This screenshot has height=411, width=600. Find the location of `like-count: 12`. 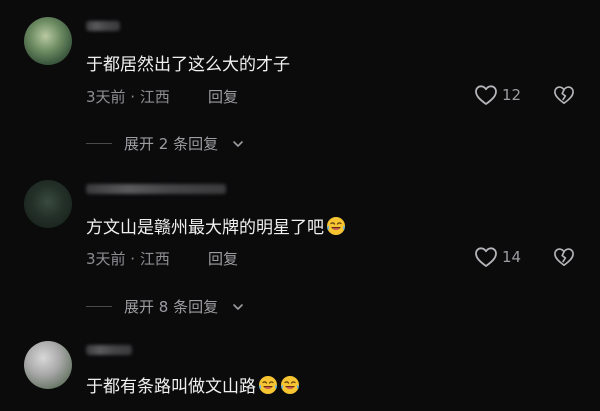

like-count: 12 is located at coordinates (512, 95).